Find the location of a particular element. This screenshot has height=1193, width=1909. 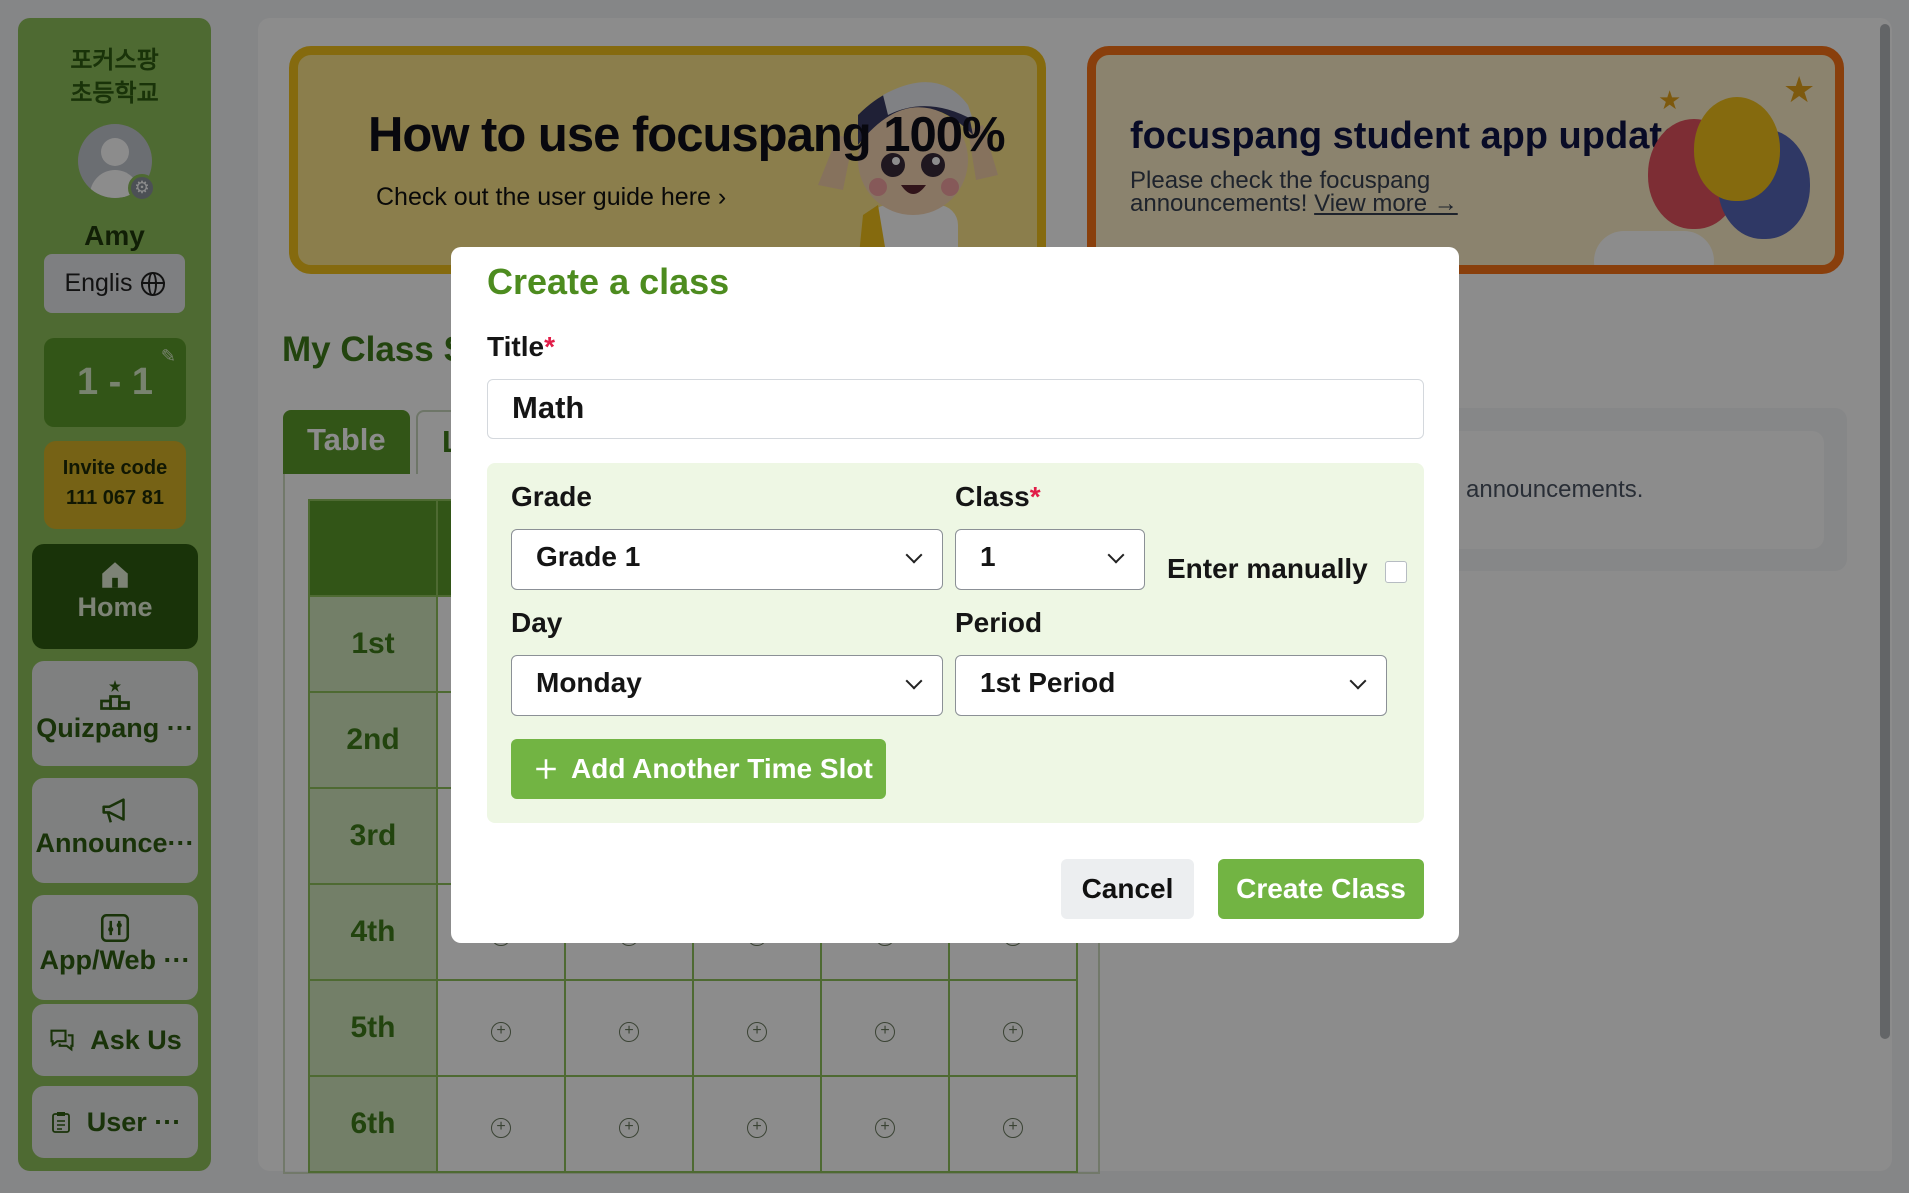

class-select: 1 is located at coordinates (1050, 559).